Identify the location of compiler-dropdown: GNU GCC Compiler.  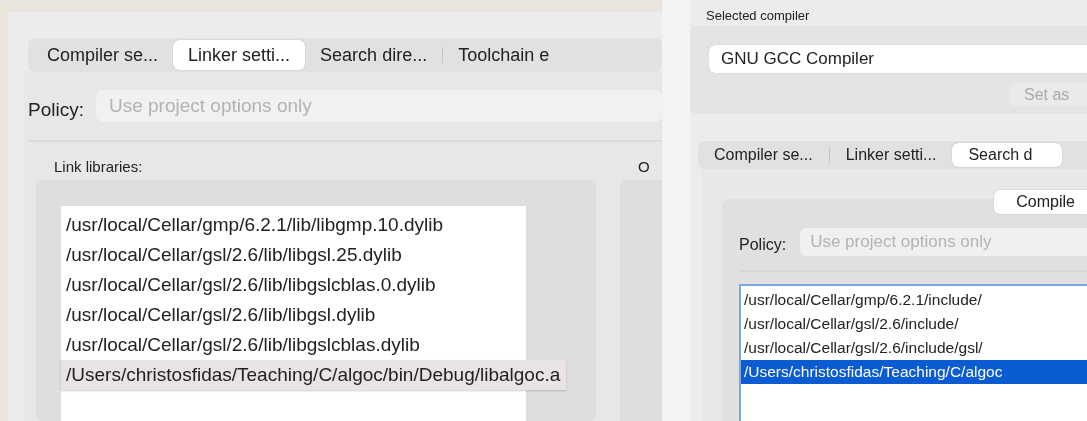
(898, 59).